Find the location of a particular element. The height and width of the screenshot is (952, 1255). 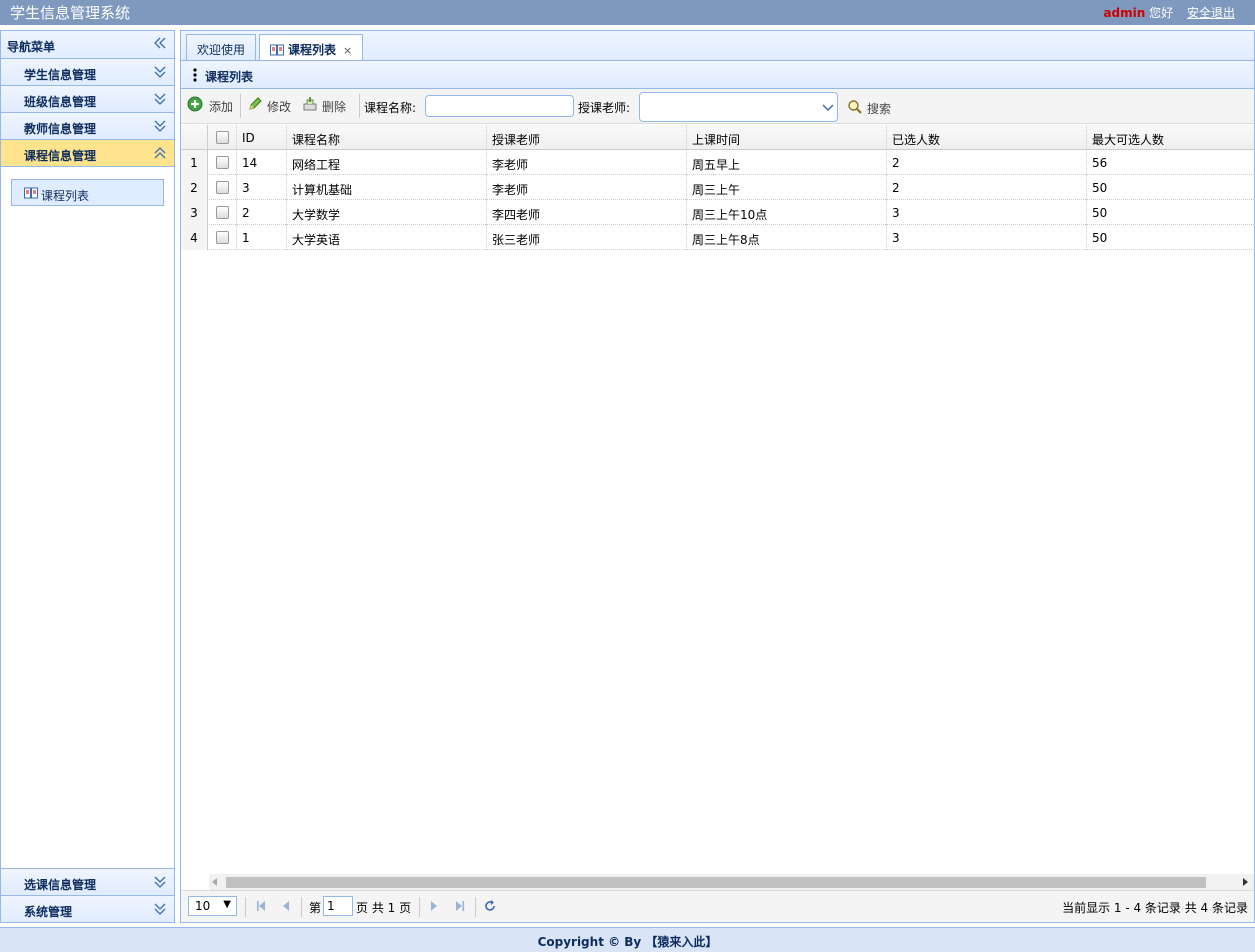

nav-section-selection: 选课信息管理 is located at coordinates (87, 882).